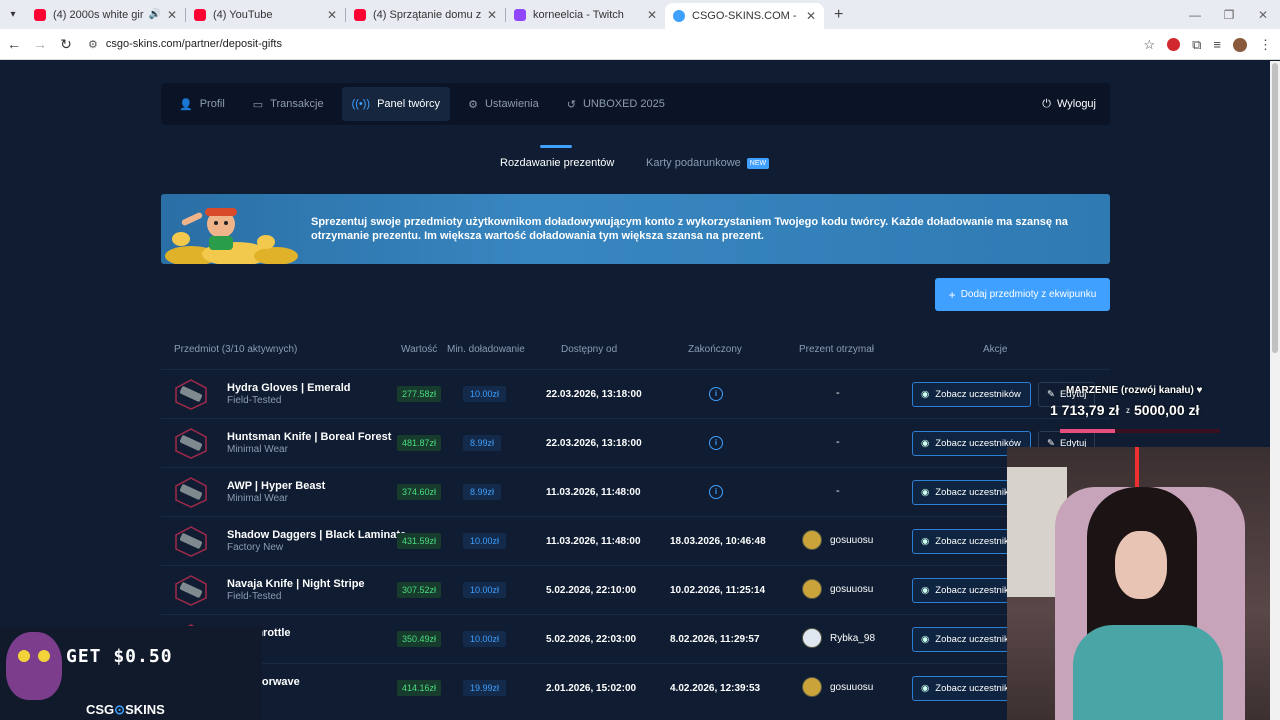 The height and width of the screenshot is (720, 1280). Describe the element at coordinates (1076, 104) in the screenshot. I see `logout-label: Wyloguj` at that location.